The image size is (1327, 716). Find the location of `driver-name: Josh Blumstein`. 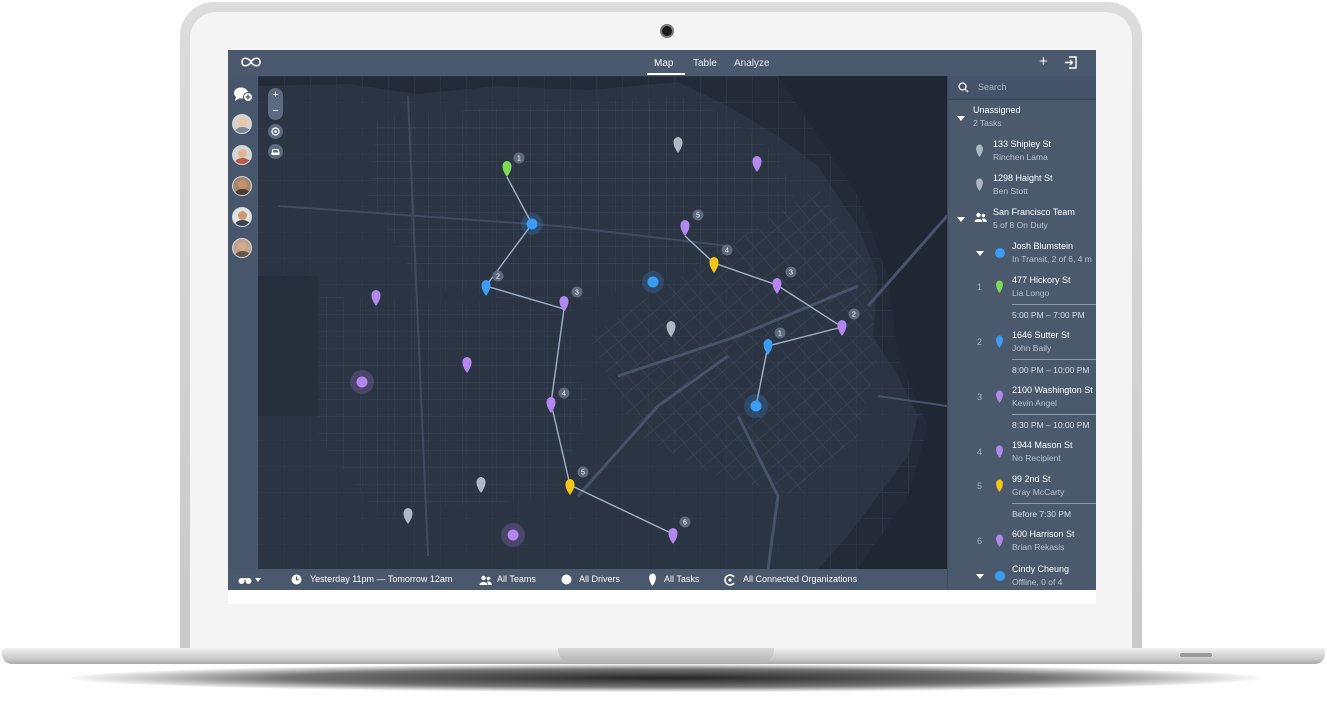

driver-name: Josh Blumstein is located at coordinates (1042, 246).